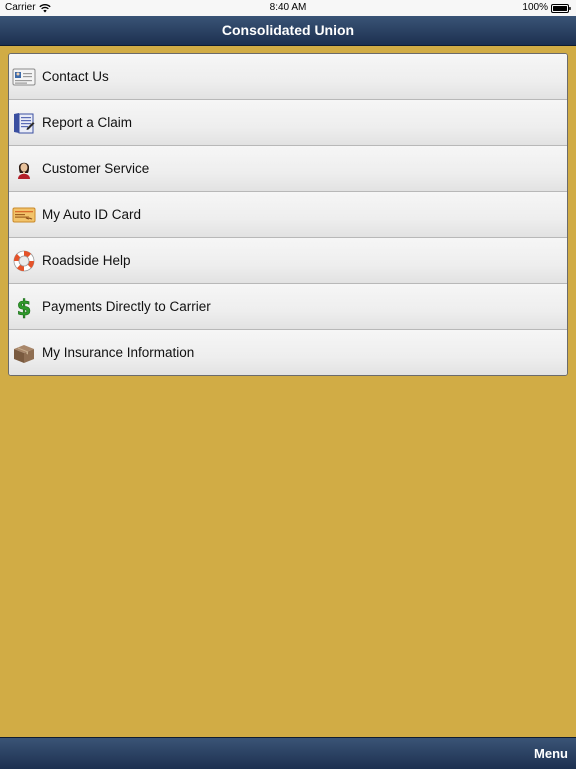 The height and width of the screenshot is (769, 576). I want to click on navigation-bar: Consolidated Union, so click(288, 31).